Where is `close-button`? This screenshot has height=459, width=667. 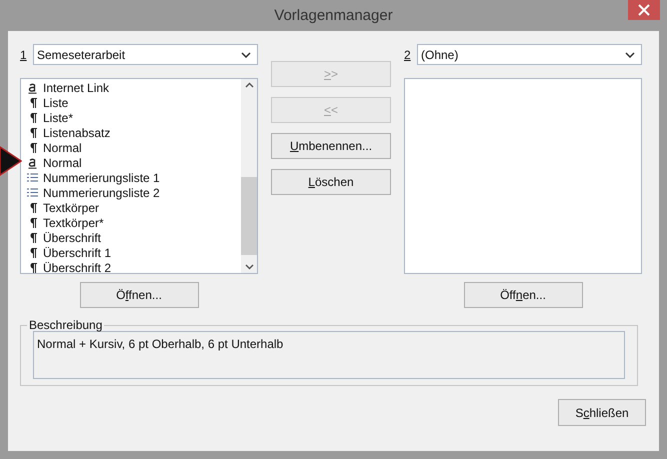
close-button is located at coordinates (644, 10).